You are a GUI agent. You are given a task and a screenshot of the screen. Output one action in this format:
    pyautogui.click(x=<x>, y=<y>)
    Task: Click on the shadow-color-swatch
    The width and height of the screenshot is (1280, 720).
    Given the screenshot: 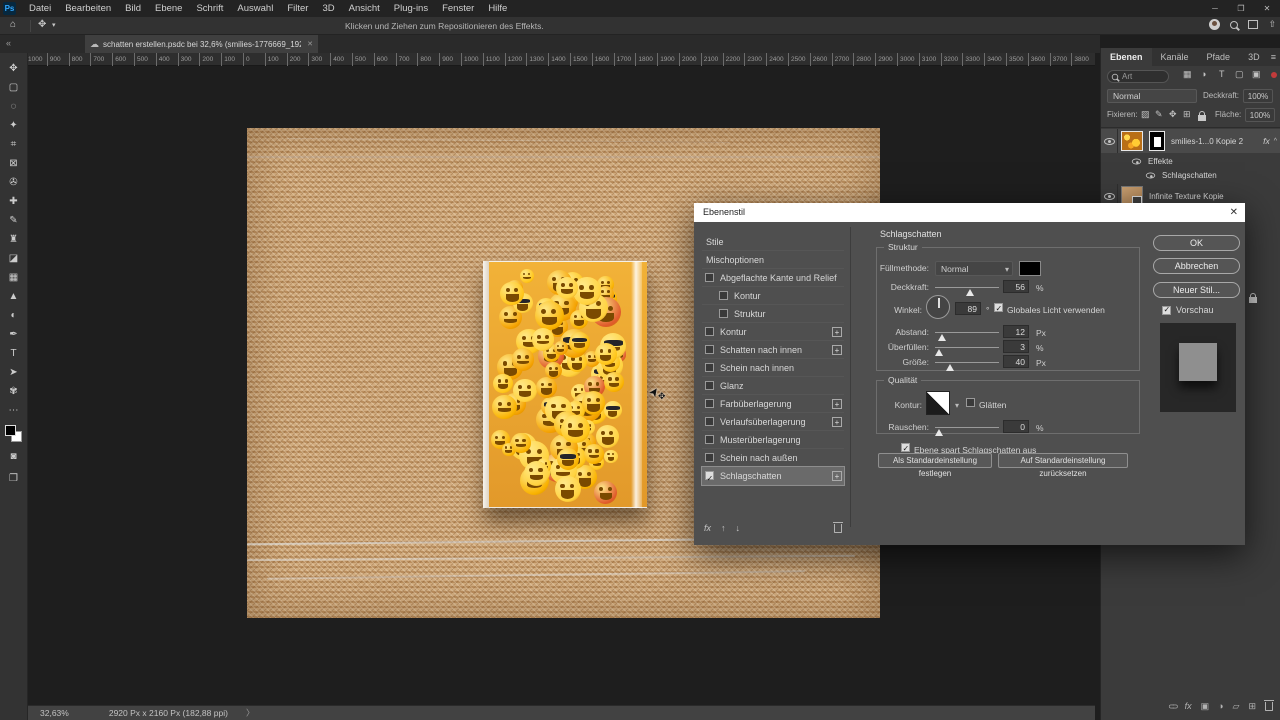 What is the action you would take?
    pyautogui.click(x=1030, y=268)
    